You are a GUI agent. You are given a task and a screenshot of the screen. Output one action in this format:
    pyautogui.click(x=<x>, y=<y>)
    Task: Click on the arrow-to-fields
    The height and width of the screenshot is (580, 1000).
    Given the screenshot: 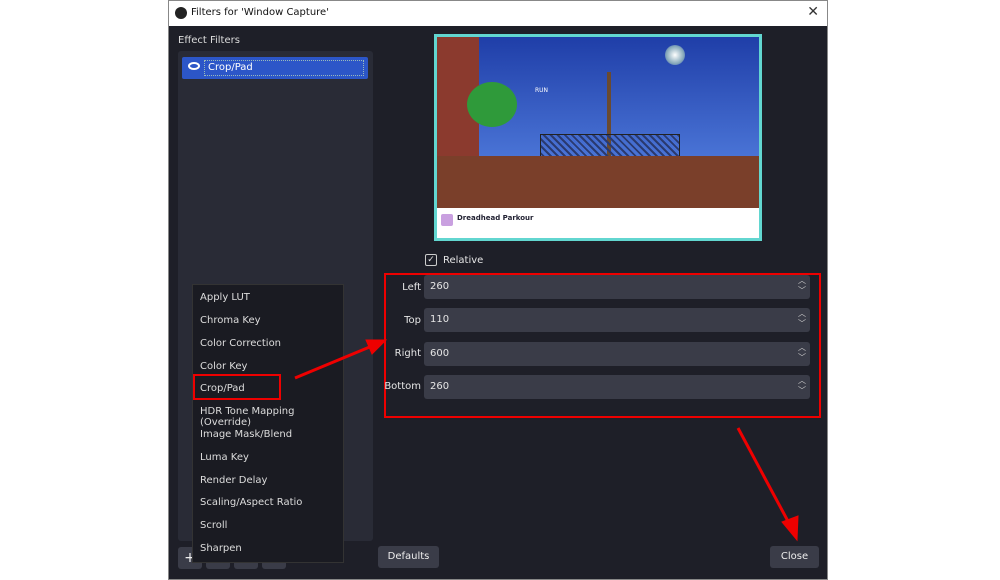 What is the action you would take?
    pyautogui.click(x=333, y=362)
    